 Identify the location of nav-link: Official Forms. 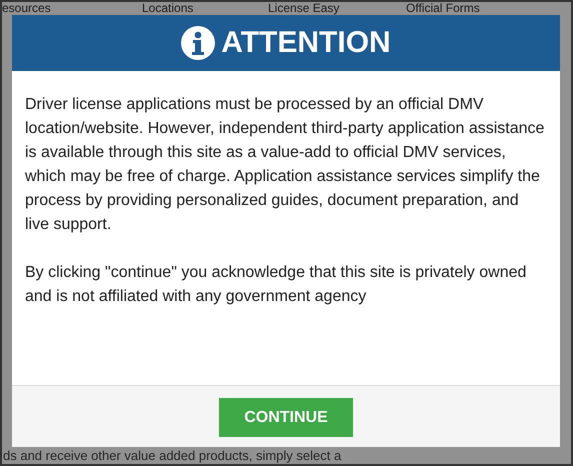
(443, 8).